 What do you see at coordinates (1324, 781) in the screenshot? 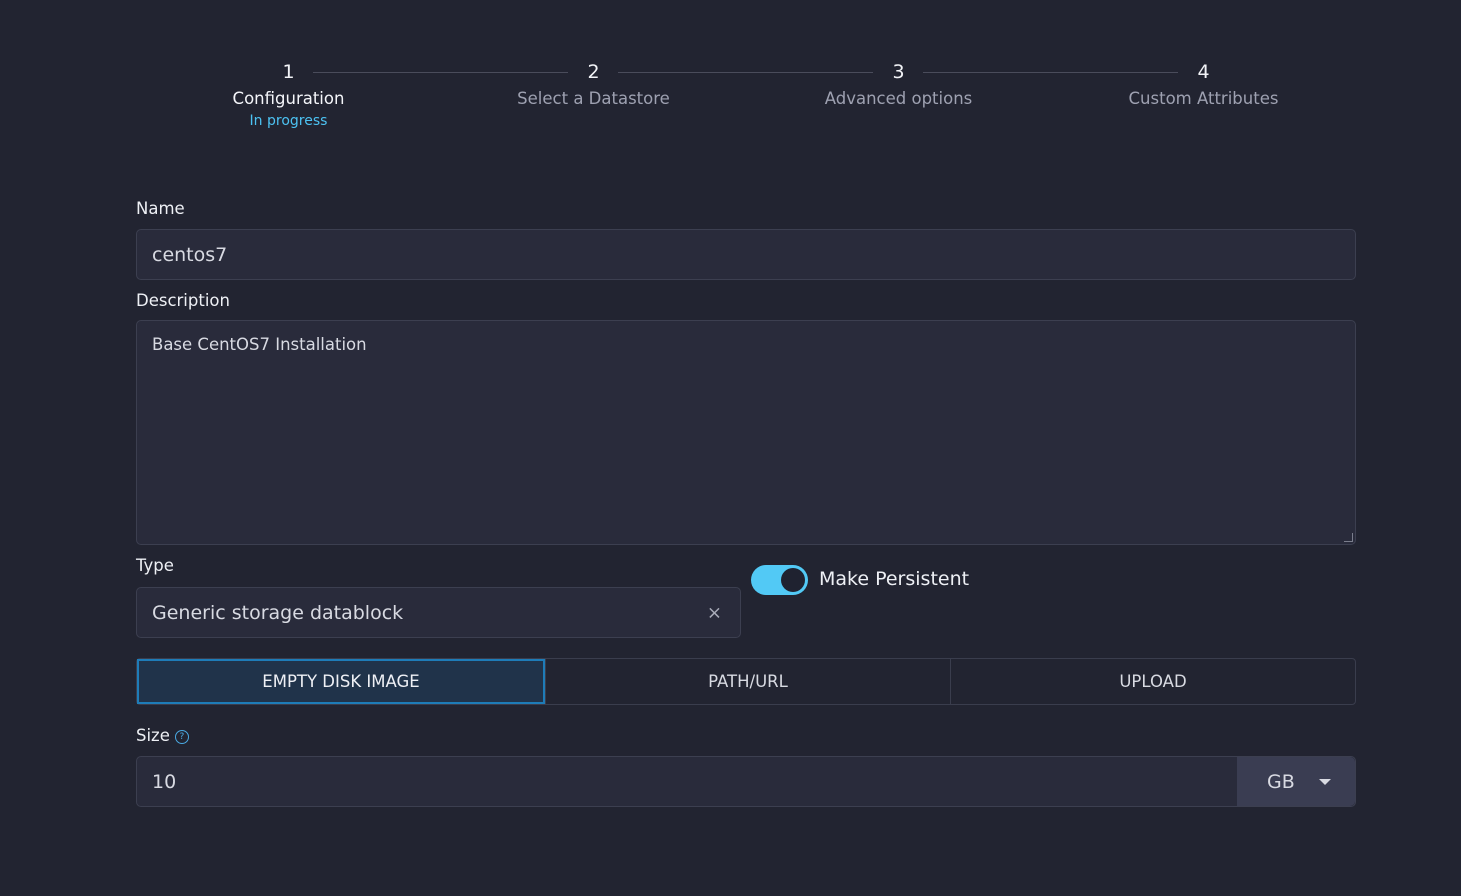
I see `chevron-down-icon` at bounding box center [1324, 781].